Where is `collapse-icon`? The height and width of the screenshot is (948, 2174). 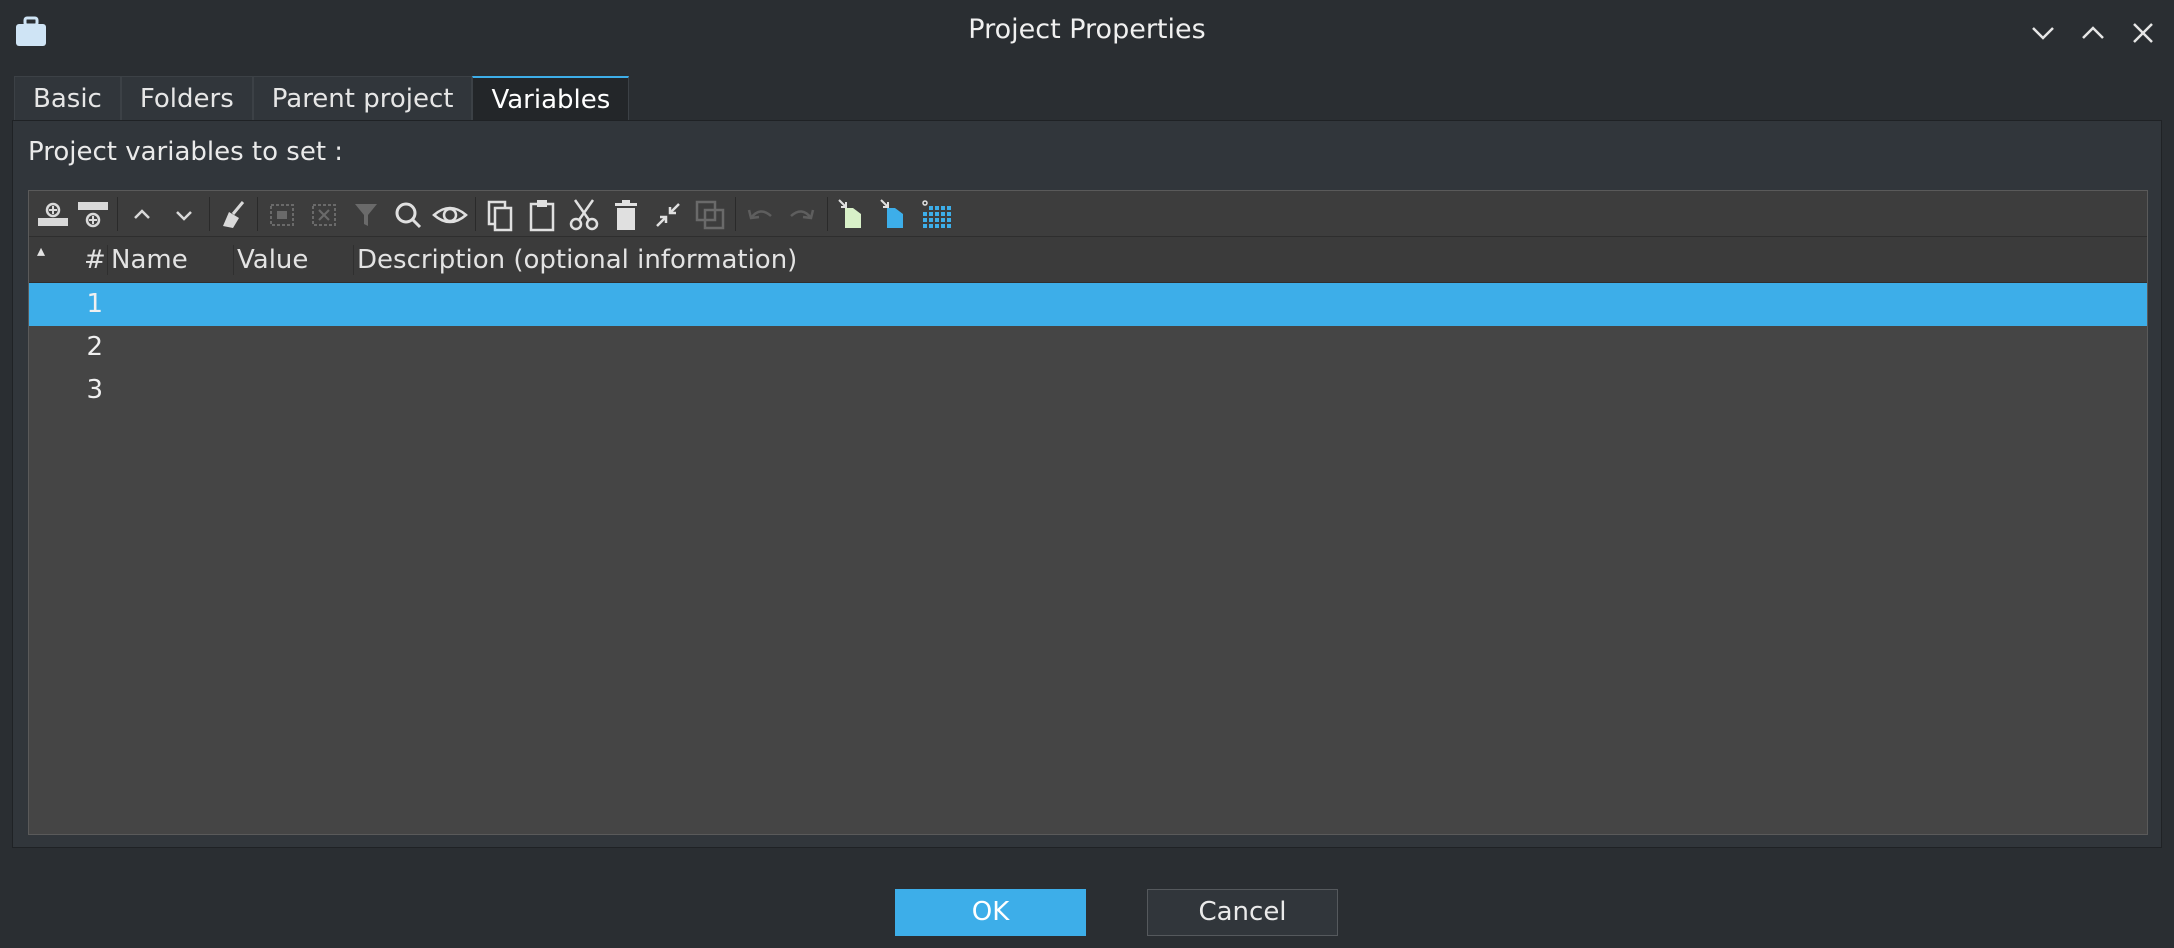 collapse-icon is located at coordinates (668, 215).